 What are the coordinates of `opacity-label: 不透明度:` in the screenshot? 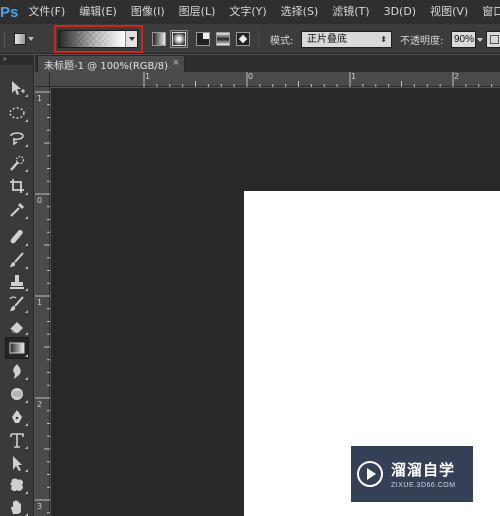 It's located at (422, 41).